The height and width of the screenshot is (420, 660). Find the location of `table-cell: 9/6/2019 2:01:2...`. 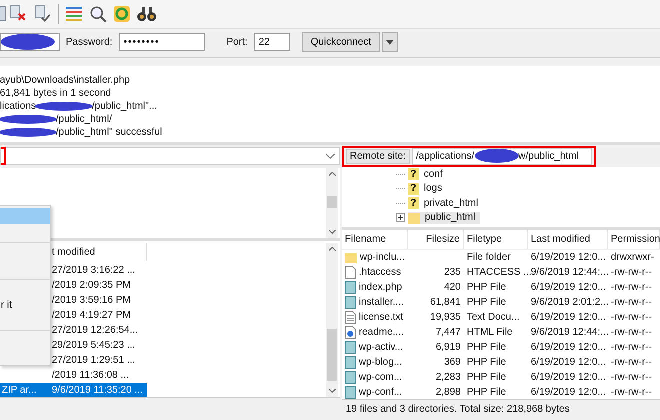

table-cell: 9/6/2019 2:01:2... is located at coordinates (570, 302).